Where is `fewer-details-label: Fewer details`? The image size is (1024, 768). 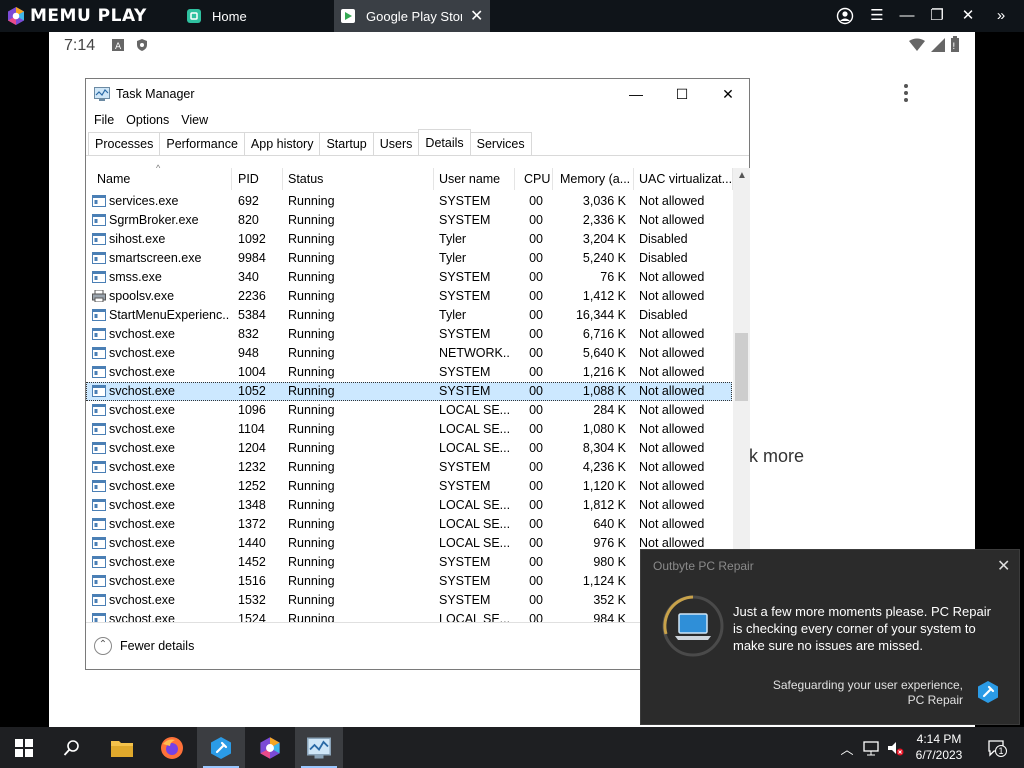
fewer-details-label: Fewer details is located at coordinates (157, 646).